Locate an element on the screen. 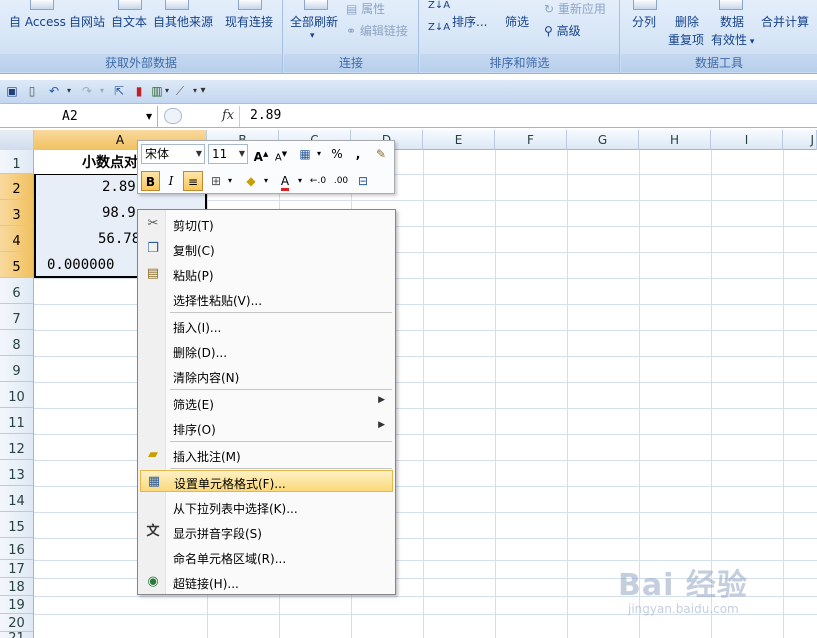 The height and width of the screenshot is (638, 817). center-align-icon: ≡ is located at coordinates (193, 181).